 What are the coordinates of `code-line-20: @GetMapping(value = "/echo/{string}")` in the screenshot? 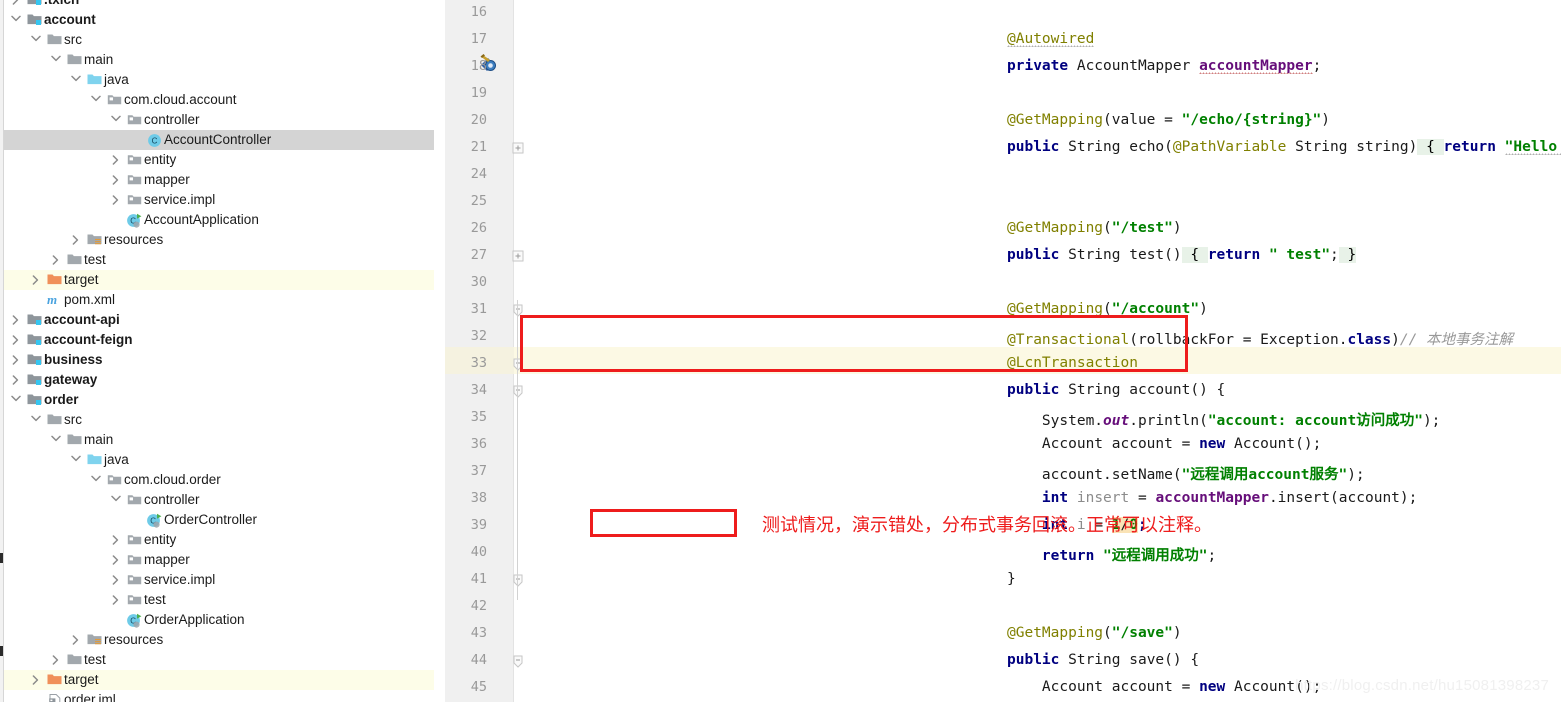 It's located at (1168, 120).